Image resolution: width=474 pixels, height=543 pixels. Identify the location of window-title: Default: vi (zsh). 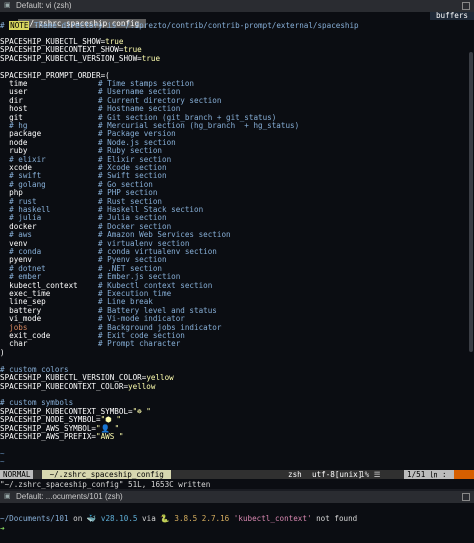
(44, 5).